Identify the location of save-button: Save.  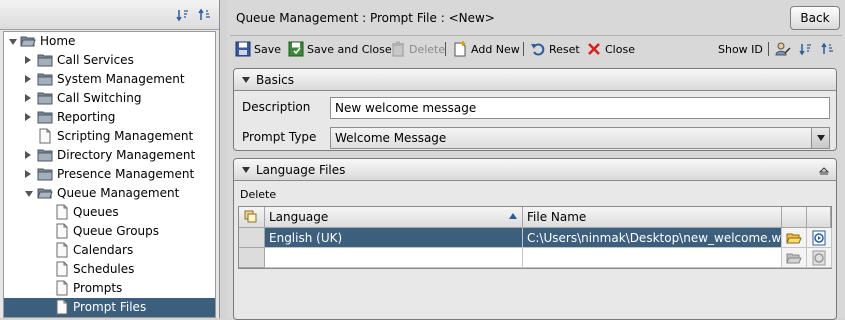
(258, 49).